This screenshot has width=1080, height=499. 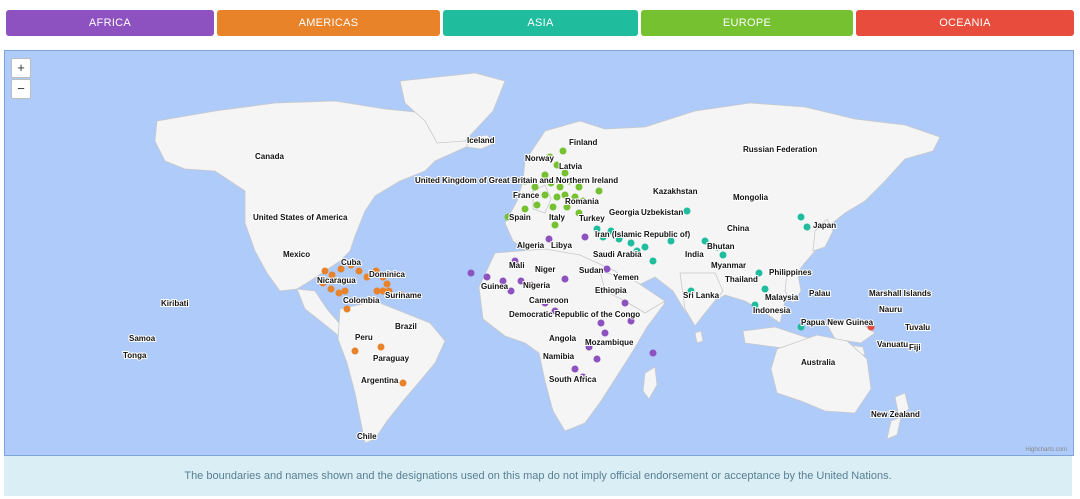 I want to click on label-indonesia: Indonesia, so click(x=772, y=310).